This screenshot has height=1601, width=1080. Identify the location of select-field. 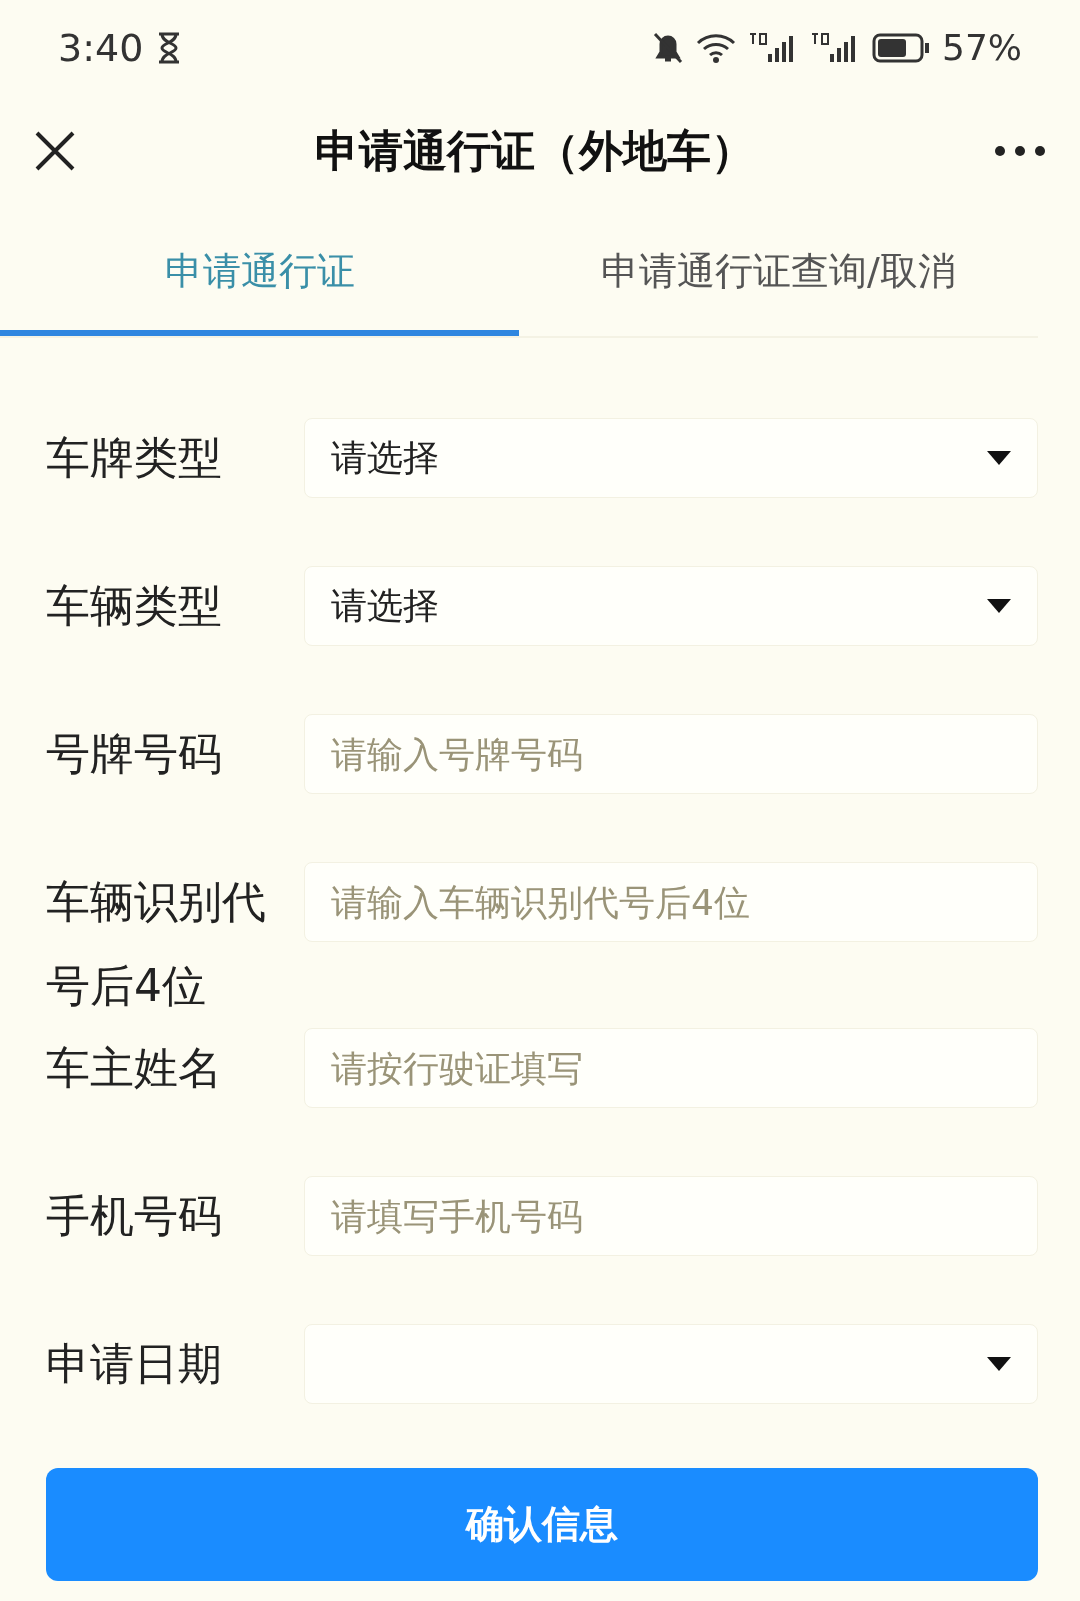
(671, 1364).